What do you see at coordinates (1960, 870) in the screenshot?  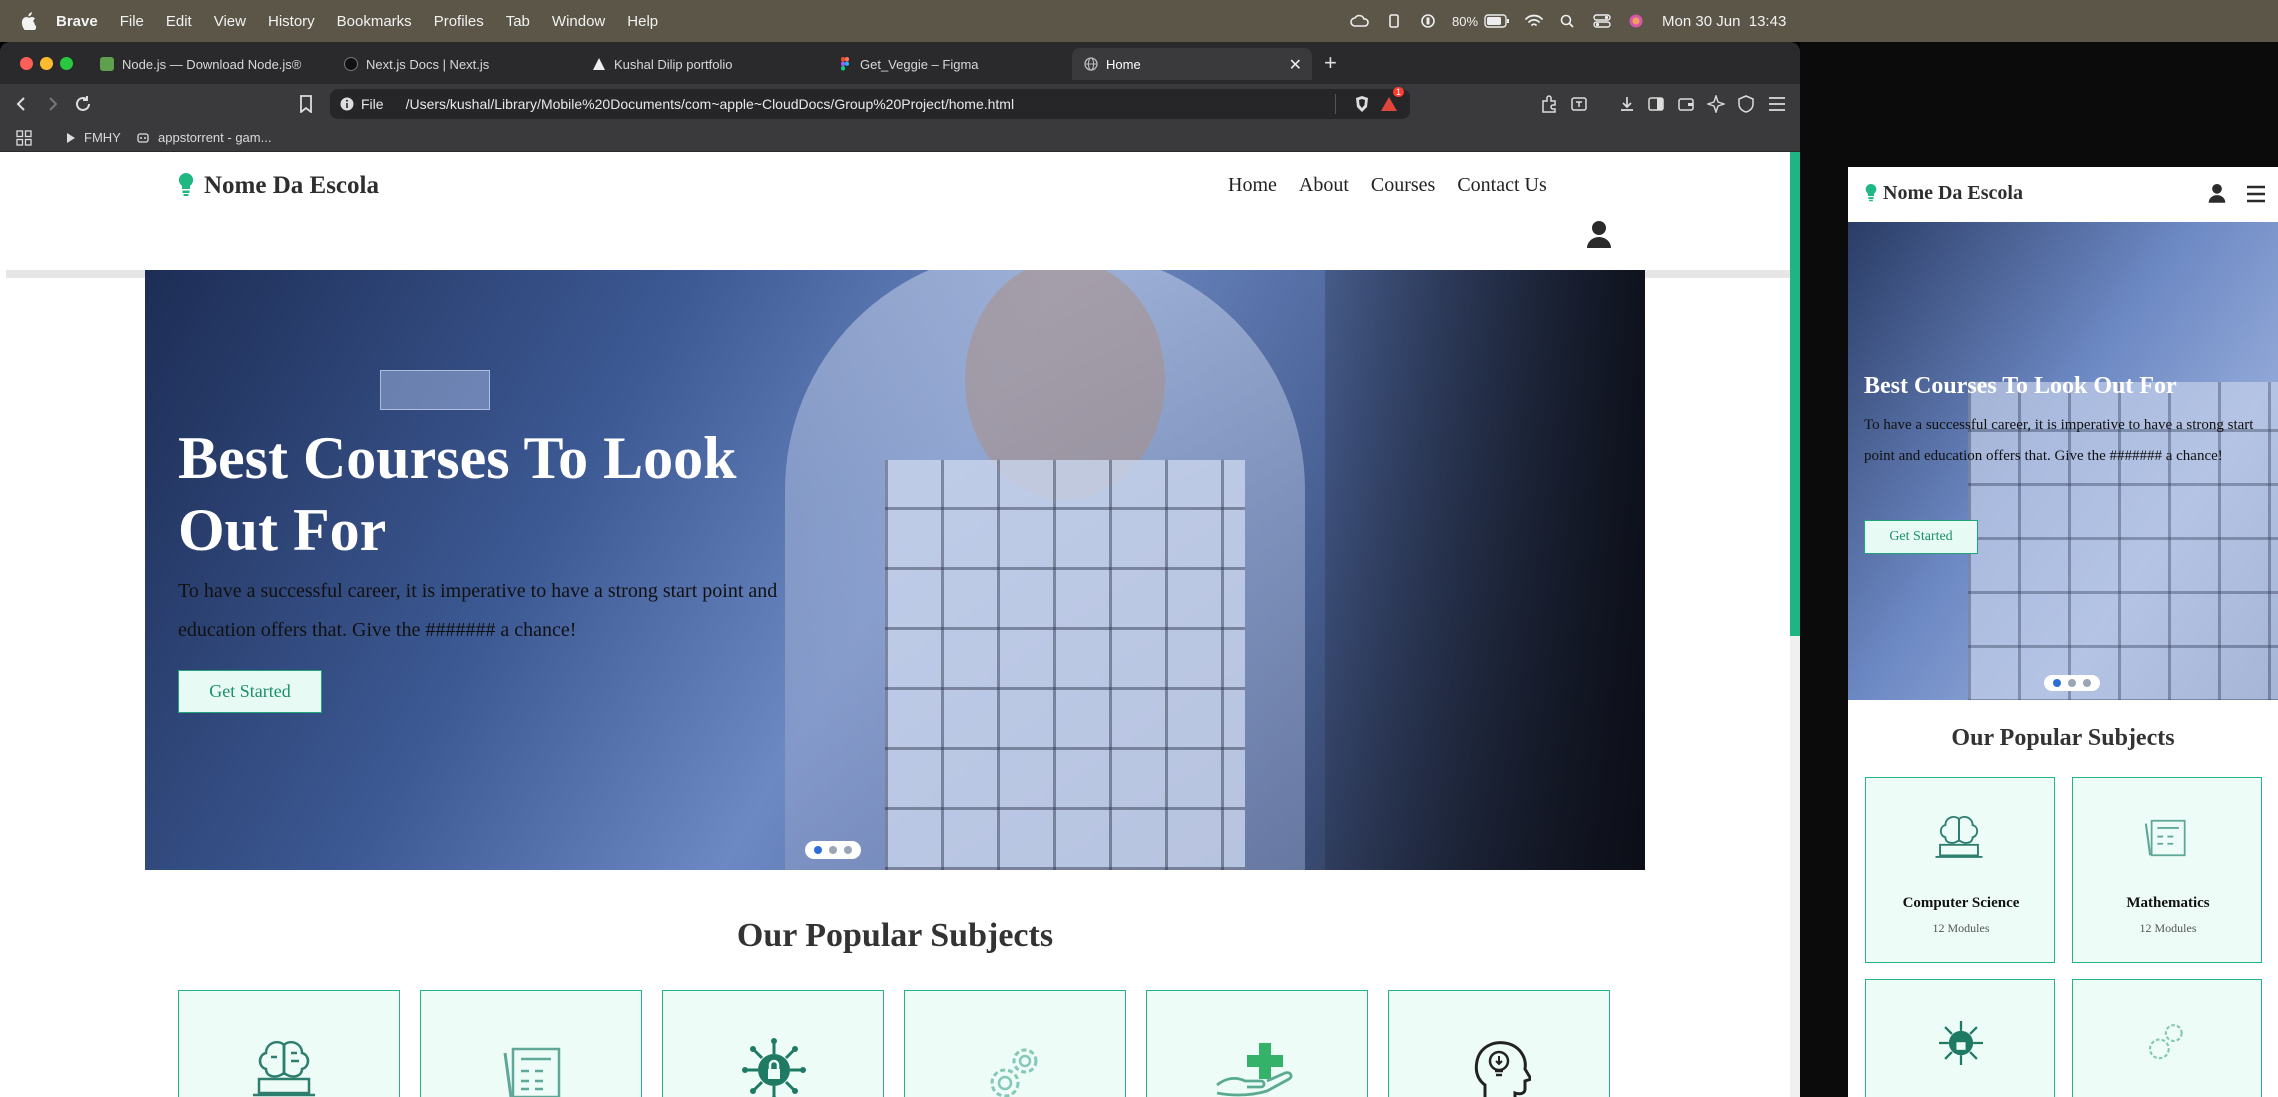 I see `mobile-subject-card-computer-science: Computer Science 12 Modules` at bounding box center [1960, 870].